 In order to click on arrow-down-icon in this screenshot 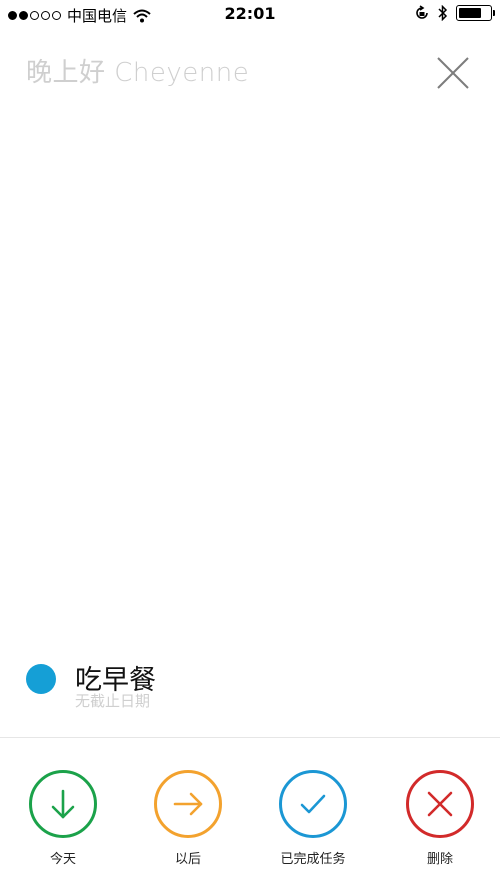, I will do `click(63, 804)`.